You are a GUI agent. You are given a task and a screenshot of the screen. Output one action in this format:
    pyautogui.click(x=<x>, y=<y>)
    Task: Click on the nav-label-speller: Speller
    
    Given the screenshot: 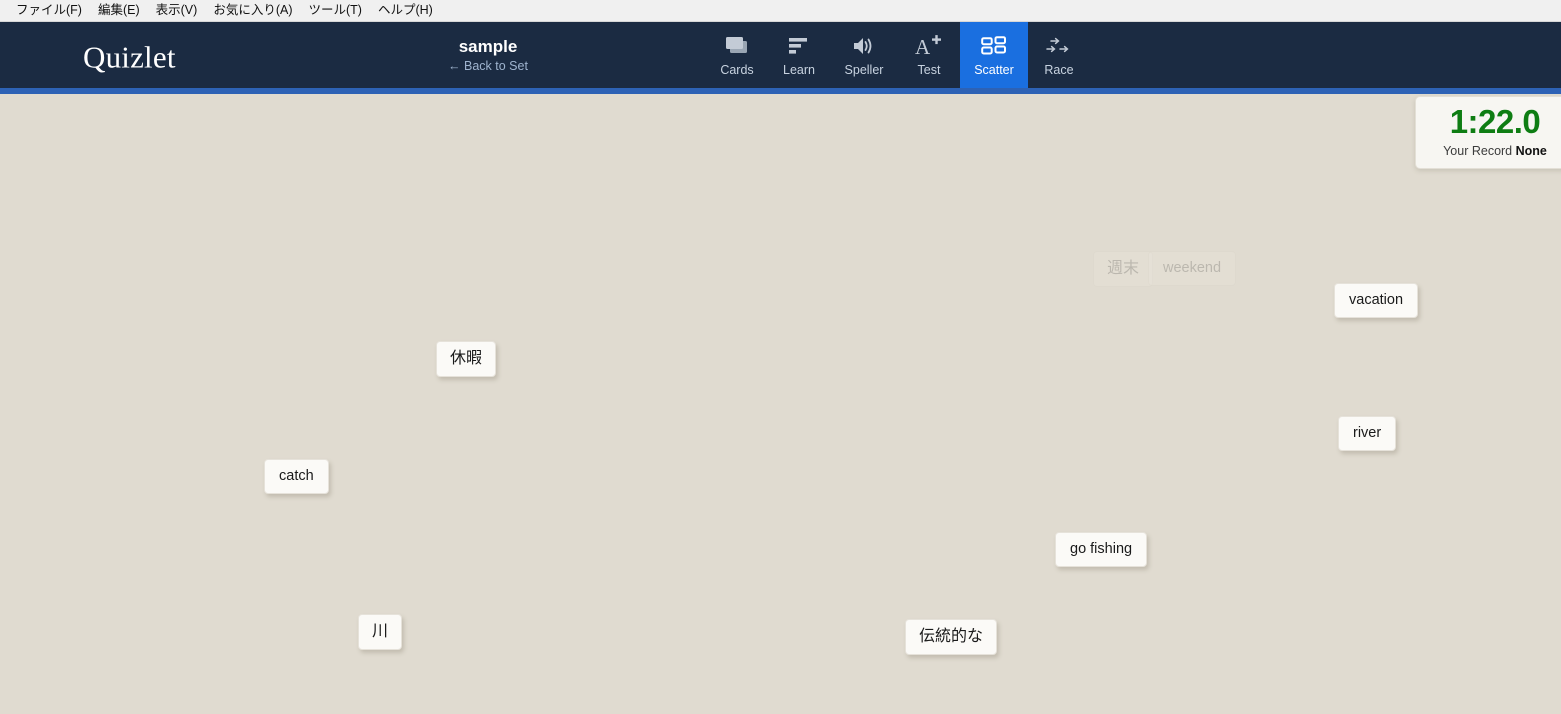 What is the action you would take?
    pyautogui.click(x=864, y=69)
    